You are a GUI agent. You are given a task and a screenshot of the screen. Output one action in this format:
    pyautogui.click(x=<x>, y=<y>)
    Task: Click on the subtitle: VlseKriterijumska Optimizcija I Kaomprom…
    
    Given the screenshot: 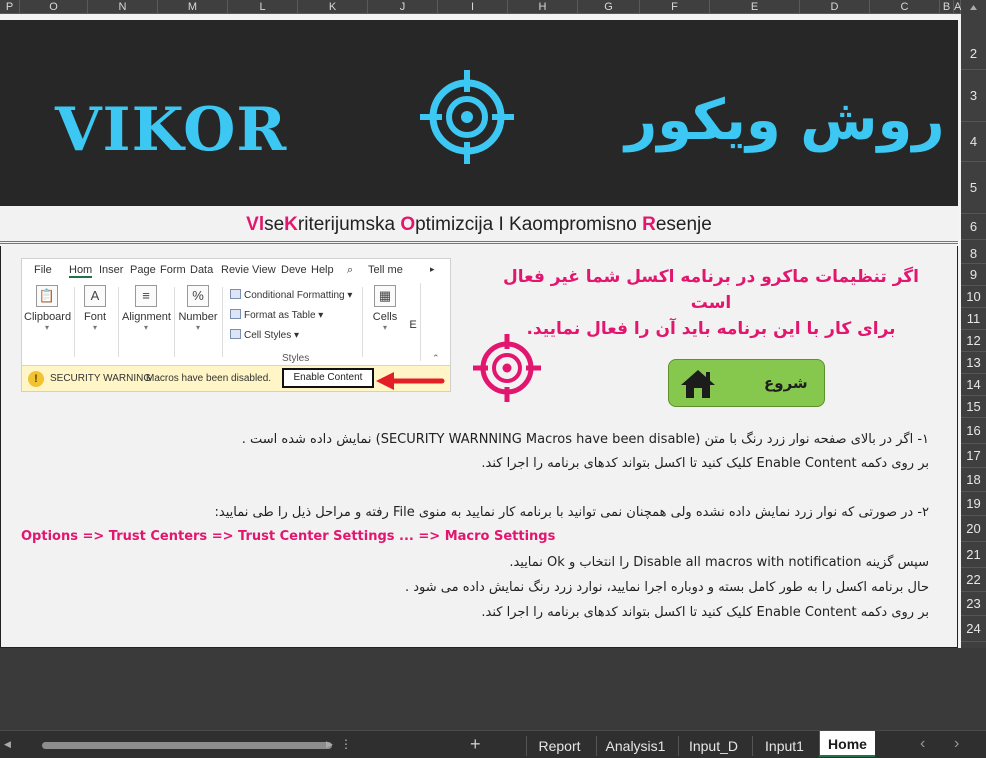 What is the action you would take?
    pyautogui.click(x=479, y=225)
    